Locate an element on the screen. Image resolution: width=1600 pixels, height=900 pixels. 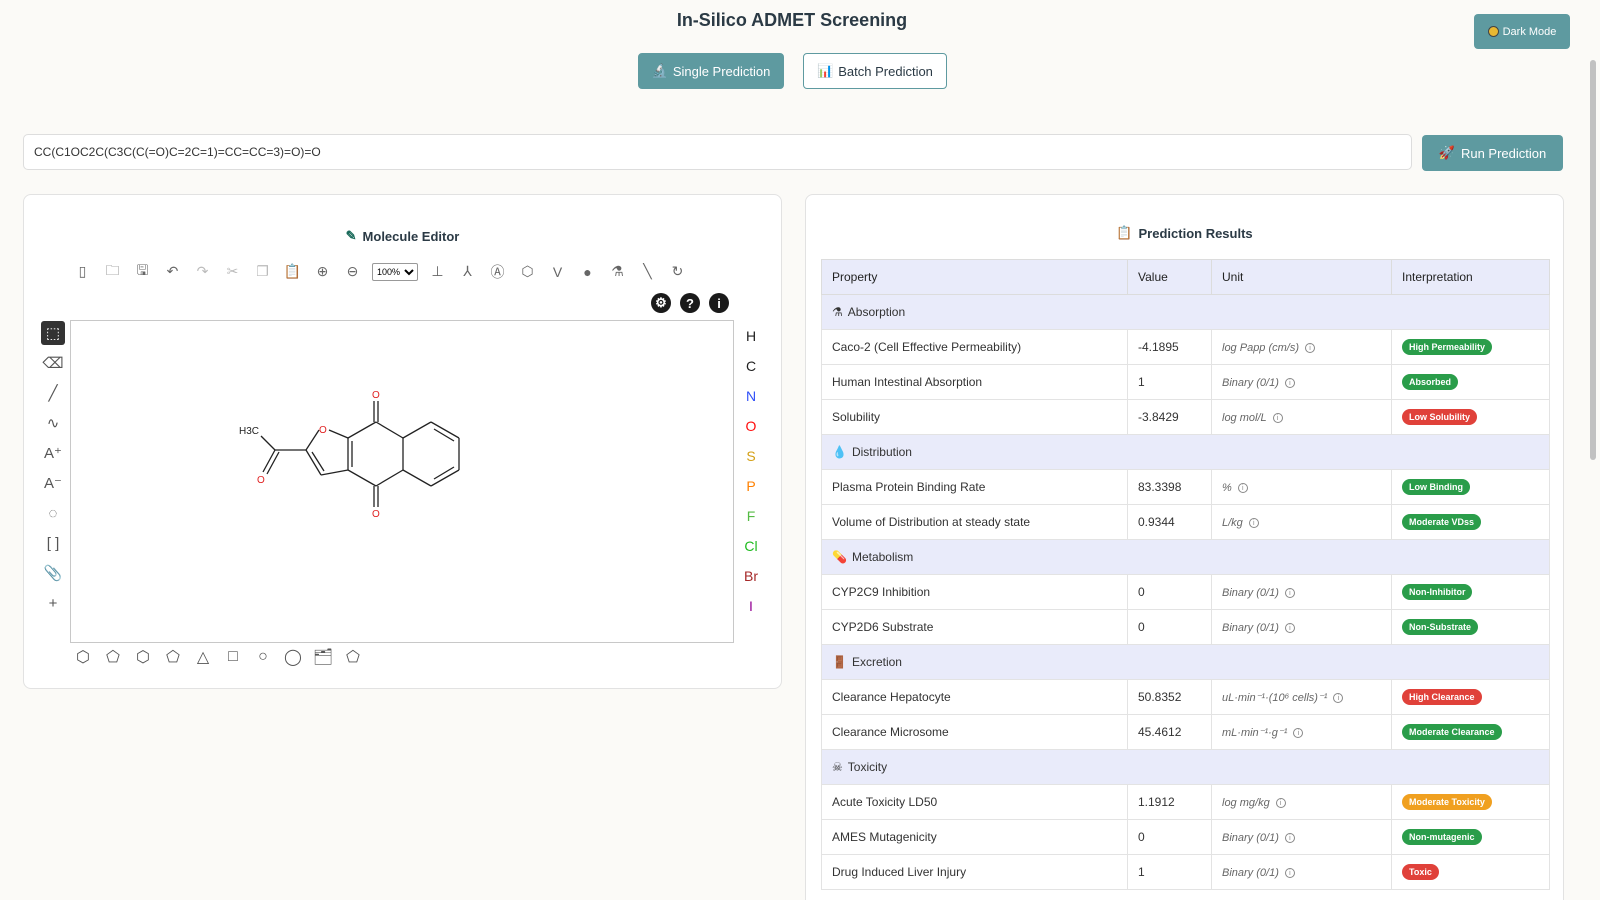
copy-icon: ❐ is located at coordinates (262, 271).